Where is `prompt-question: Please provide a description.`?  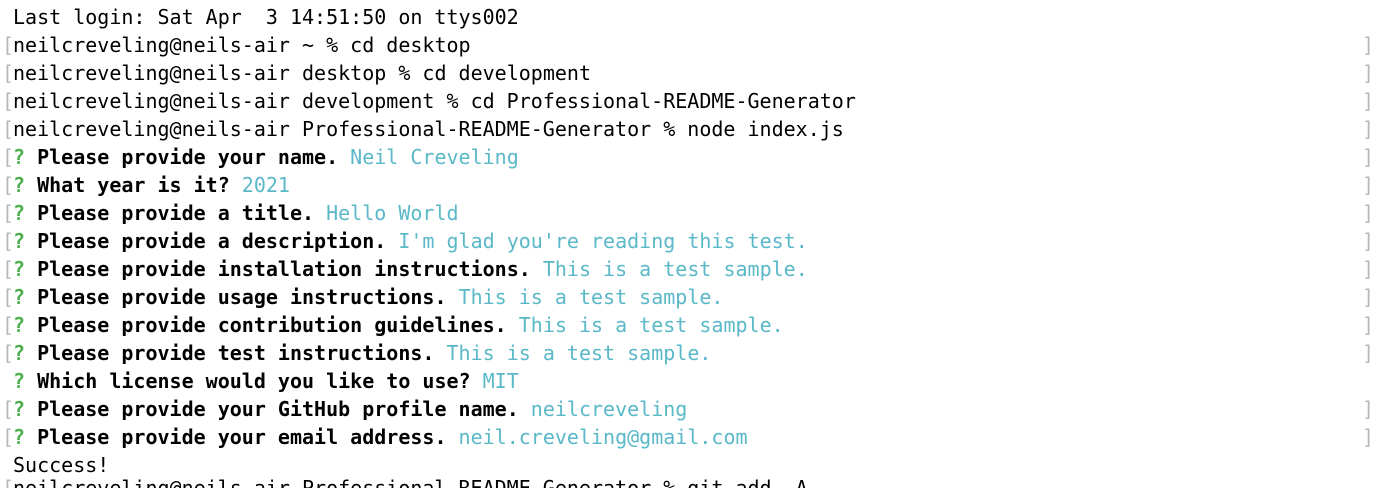 prompt-question: Please provide a description. is located at coordinates (212, 241).